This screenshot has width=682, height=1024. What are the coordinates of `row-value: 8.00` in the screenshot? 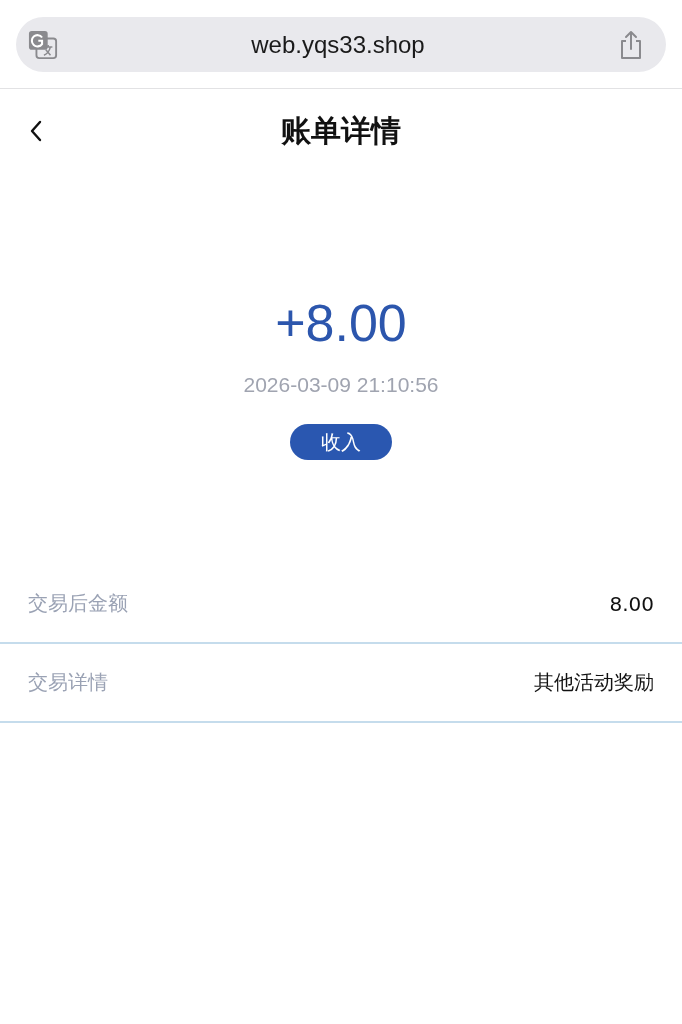 It's located at (631, 603).